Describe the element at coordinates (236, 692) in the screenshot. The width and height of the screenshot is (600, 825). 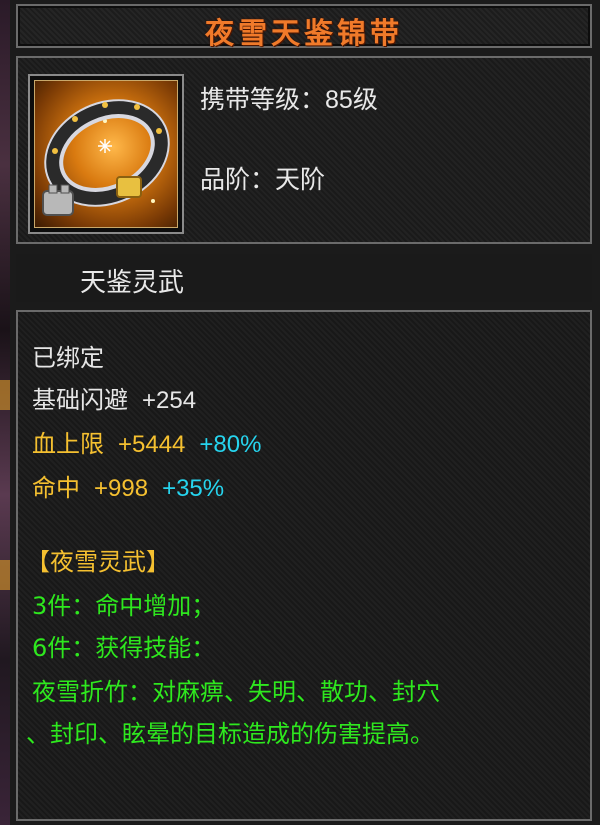
I see `set-skill-line-1: 夜雪折竹：对麻痹、失明、散功、封穴` at that location.